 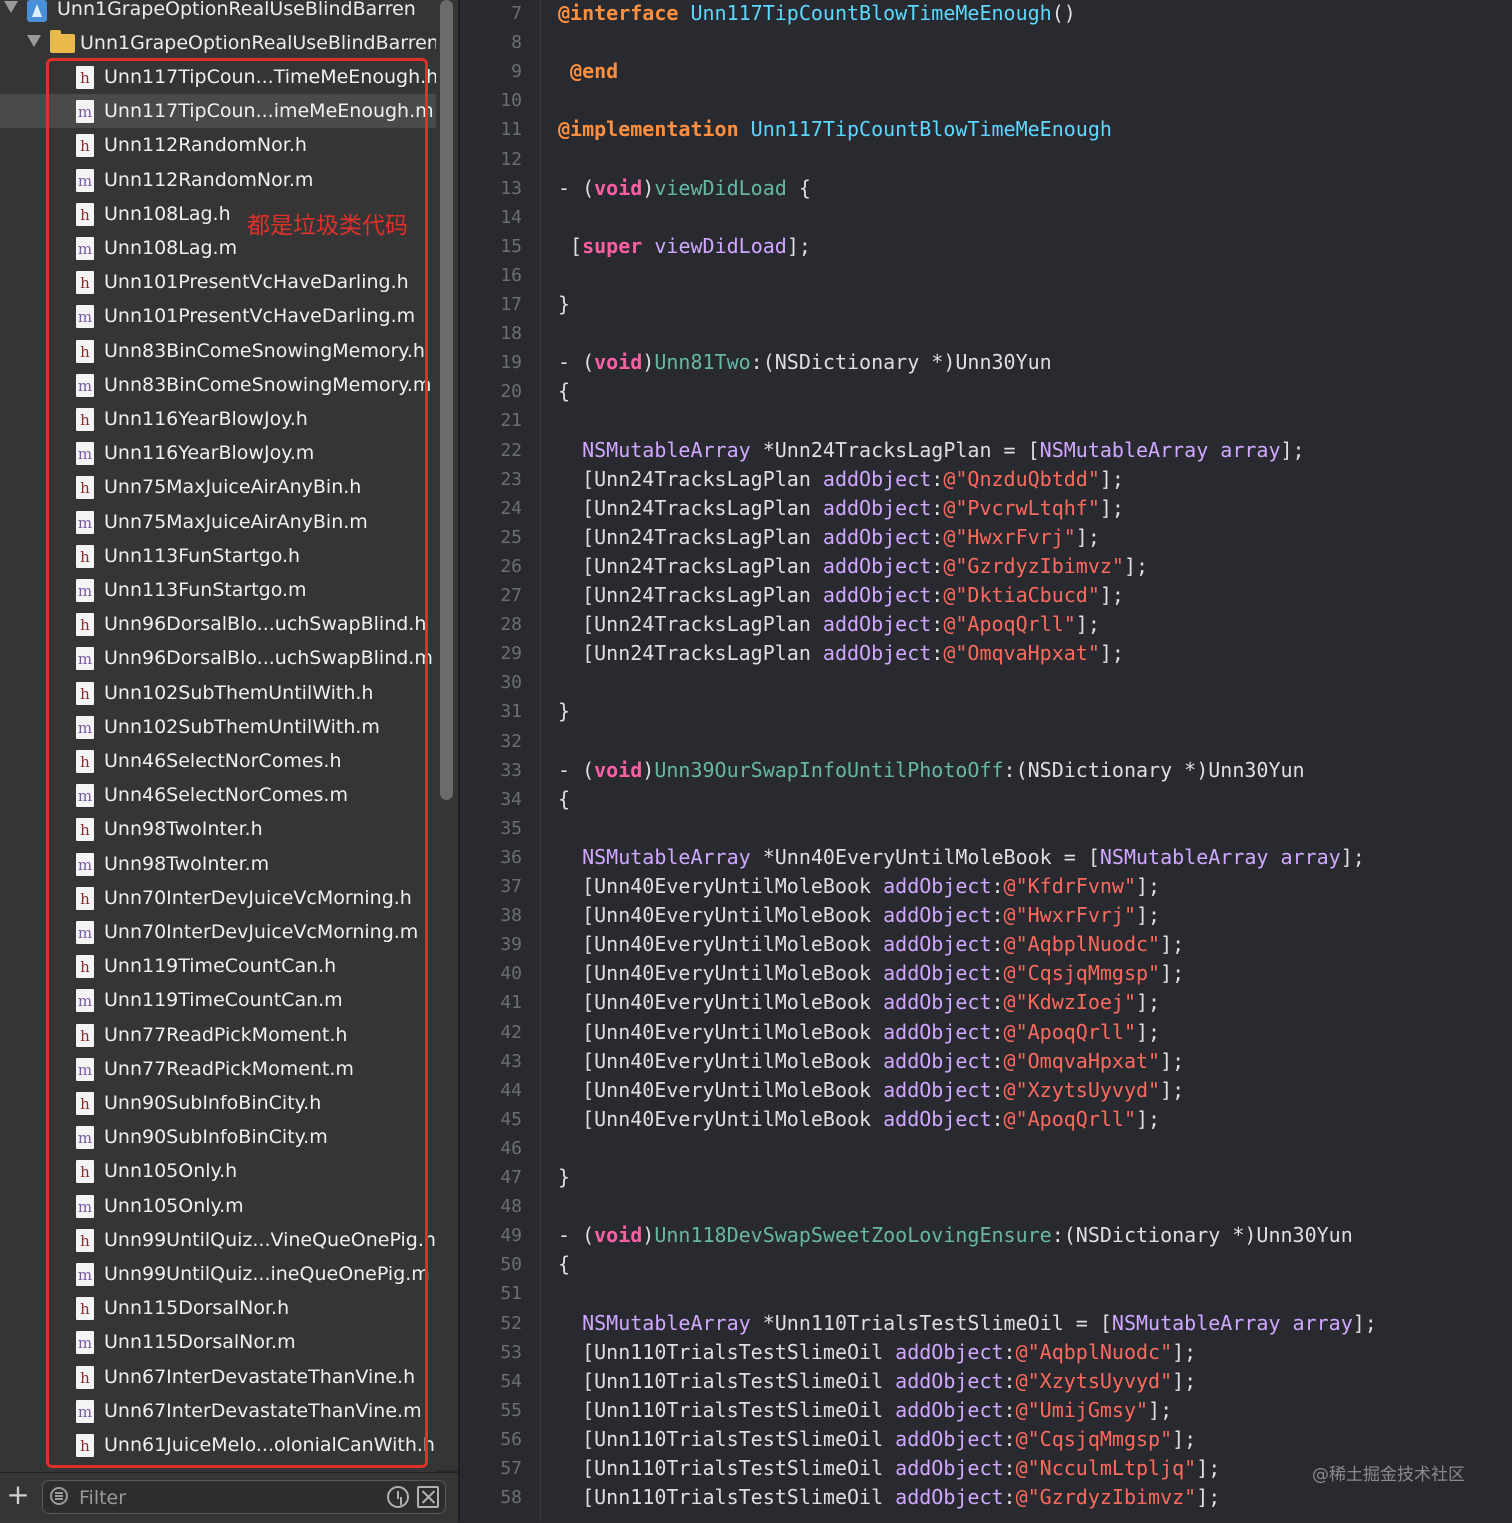 I want to click on line-number: 37, so click(x=511, y=886).